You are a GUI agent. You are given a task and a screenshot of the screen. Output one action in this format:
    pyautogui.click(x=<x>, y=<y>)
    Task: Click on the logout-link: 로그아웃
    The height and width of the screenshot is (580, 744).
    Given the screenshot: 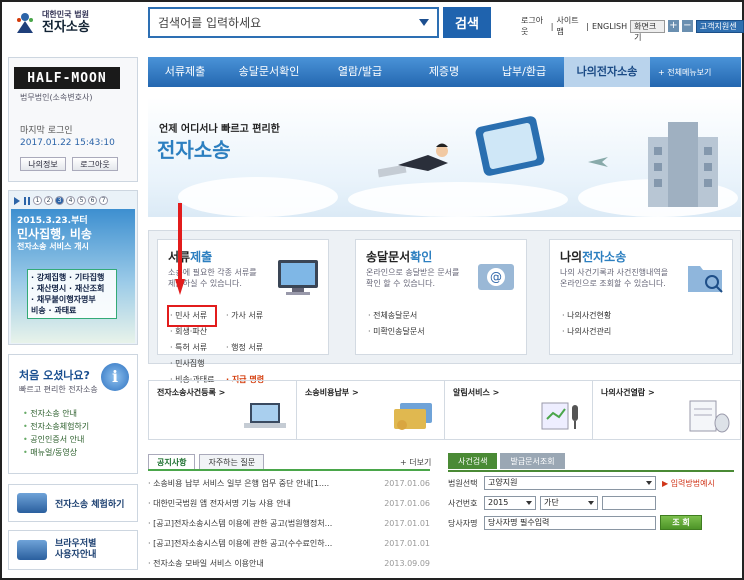 What is the action you would take?
    pyautogui.click(x=534, y=26)
    